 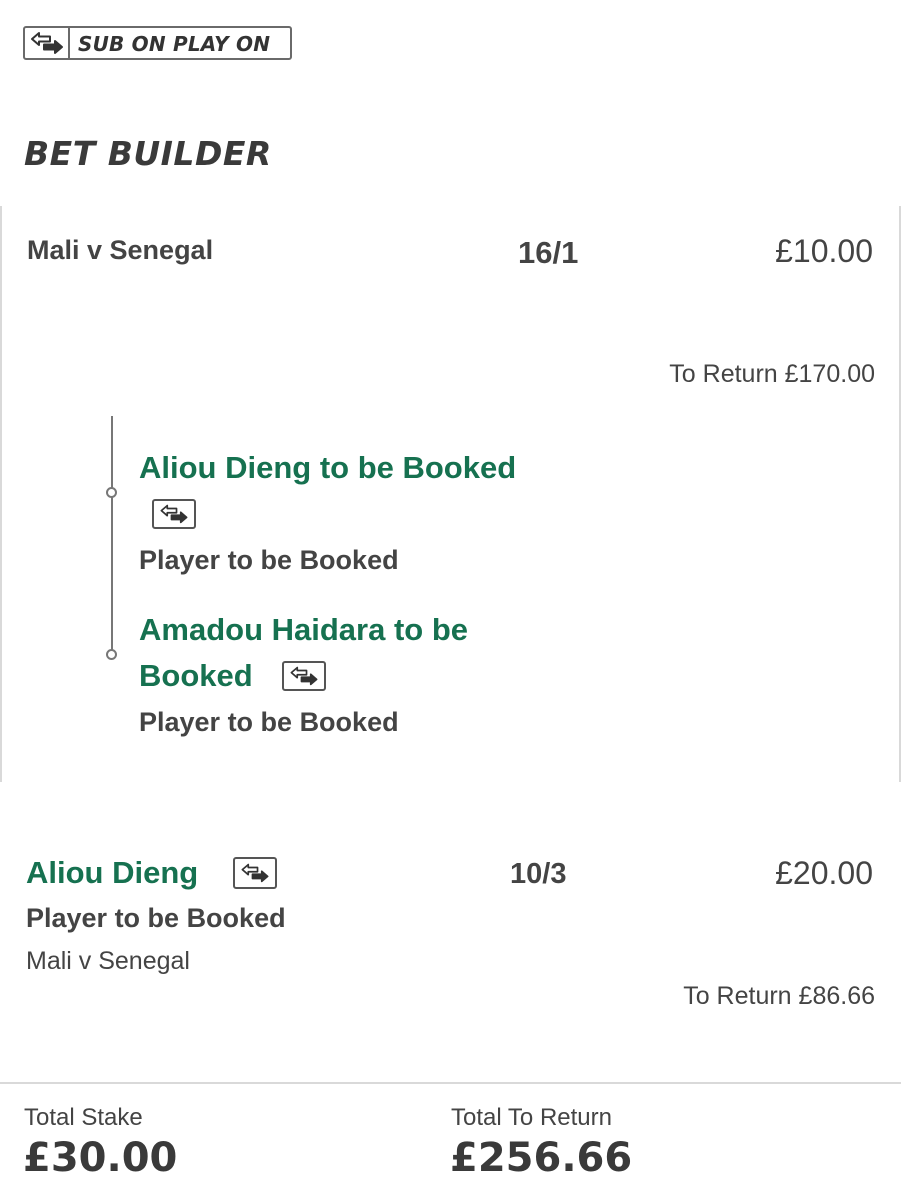 I want to click on single-market: Player to be Booked, so click(x=156, y=918).